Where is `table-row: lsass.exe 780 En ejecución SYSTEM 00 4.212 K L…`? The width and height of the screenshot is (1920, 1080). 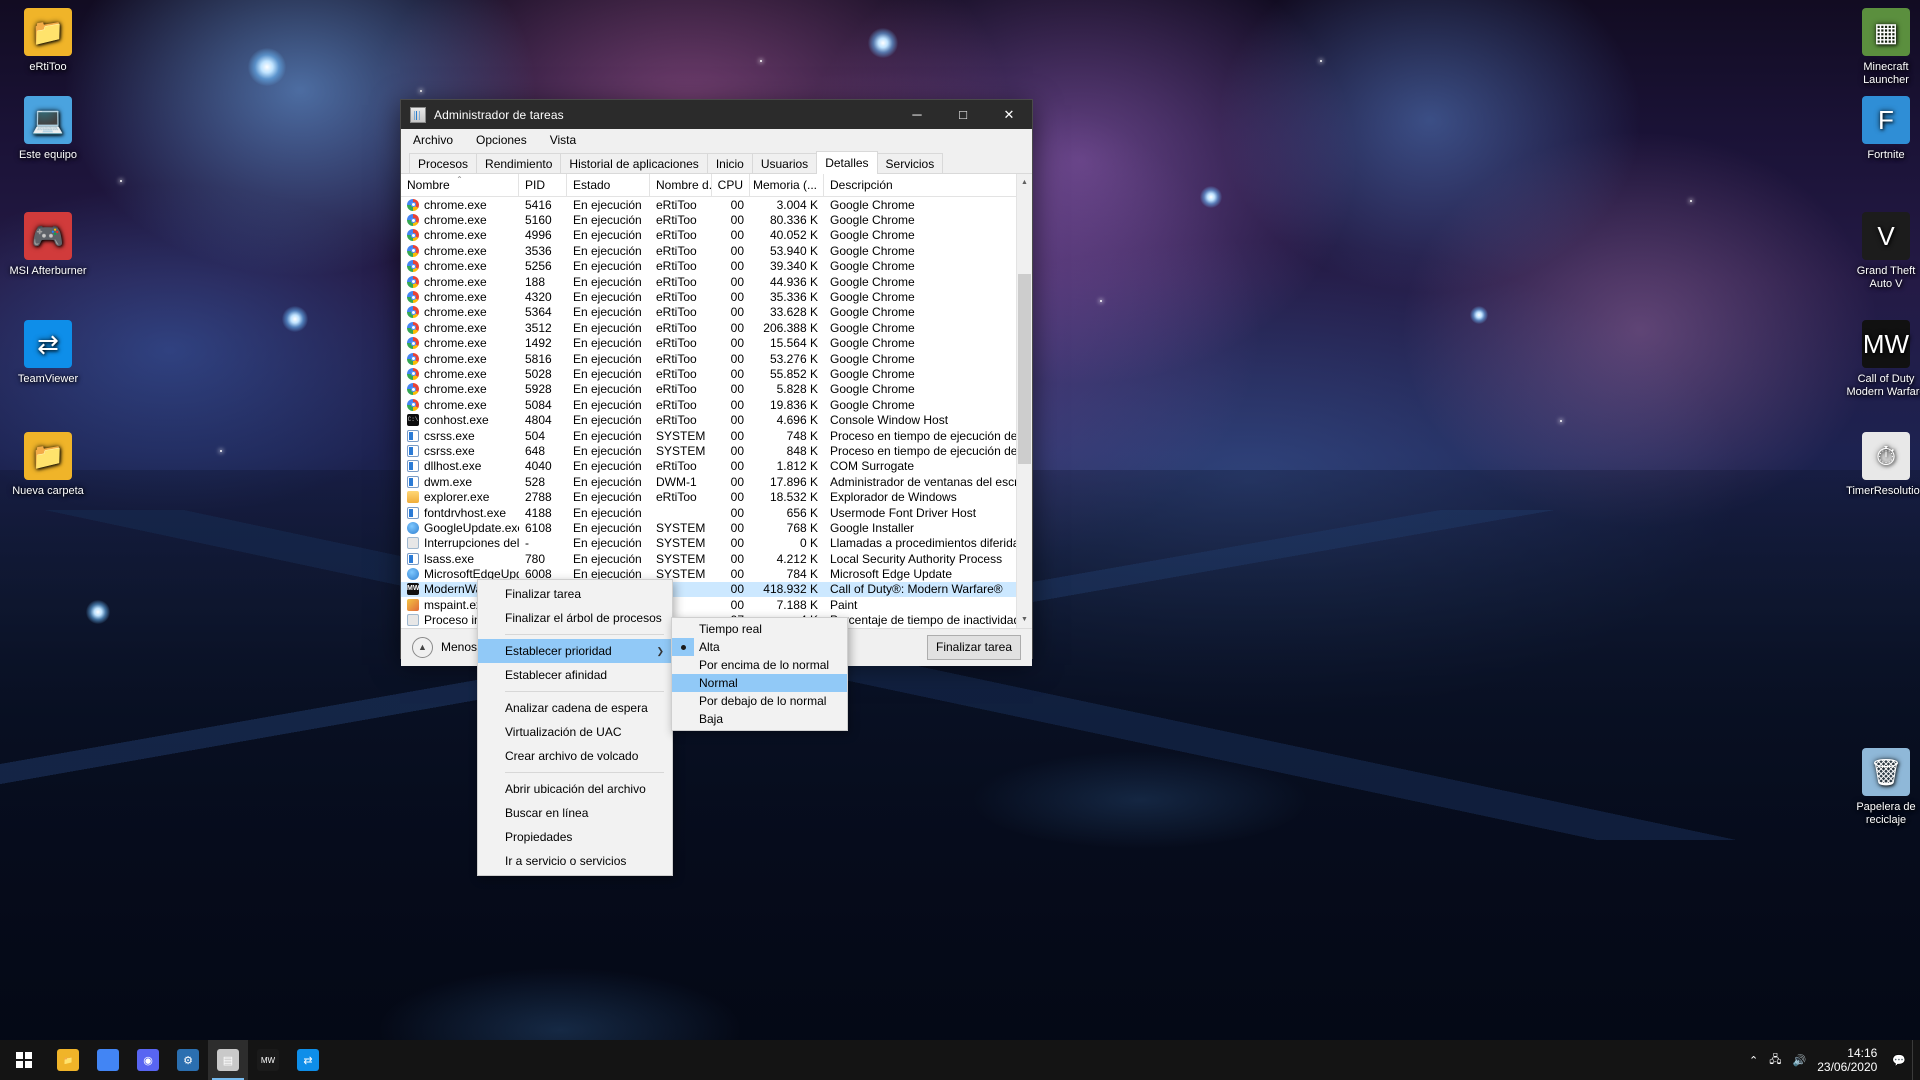 table-row: lsass.exe 780 En ejecución SYSTEM 00 4.212 K L… is located at coordinates (716, 558).